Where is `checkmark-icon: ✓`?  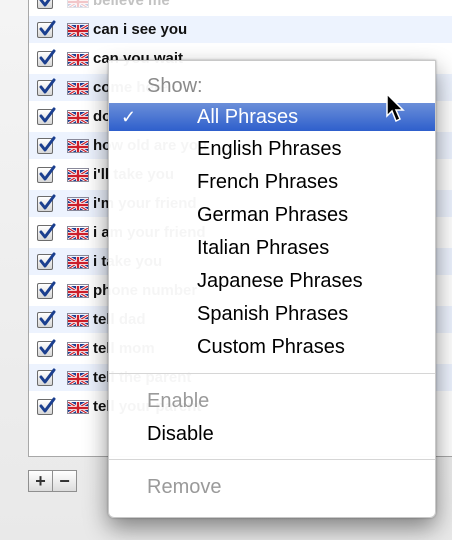 checkmark-icon: ✓ is located at coordinates (129, 117).